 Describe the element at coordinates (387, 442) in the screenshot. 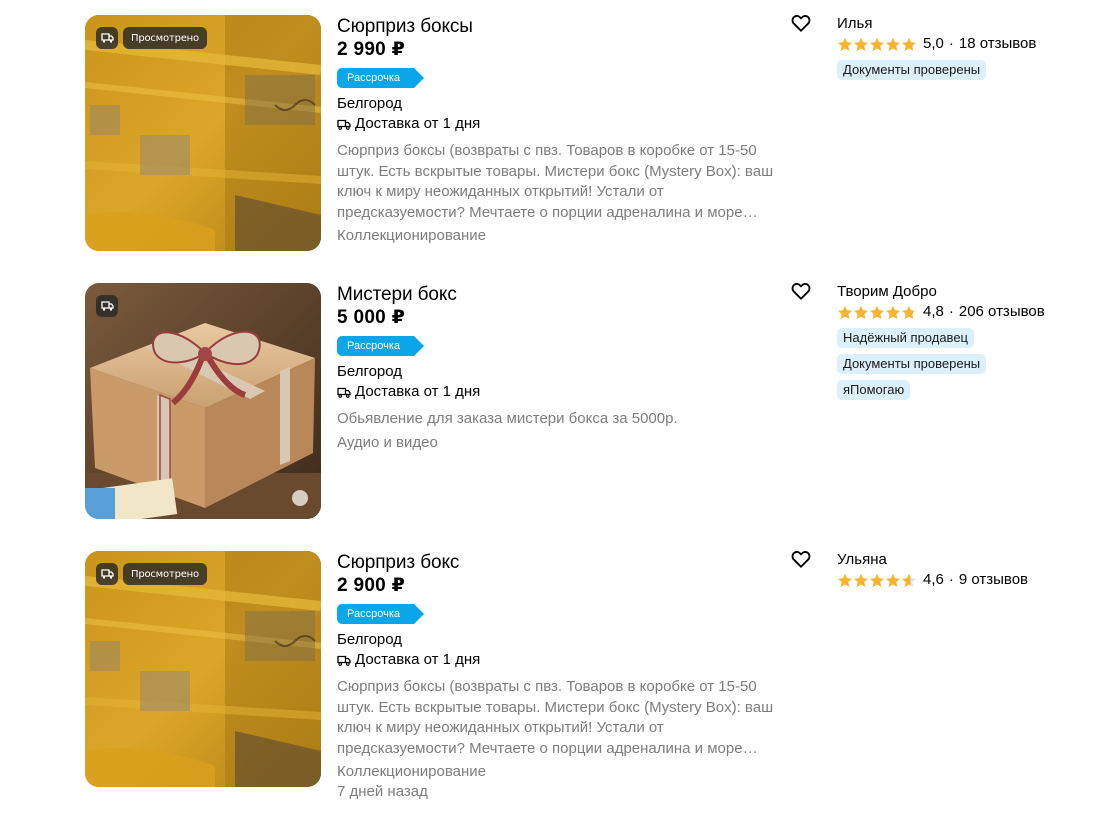

I see `listing-category: Аудио и видео` at that location.